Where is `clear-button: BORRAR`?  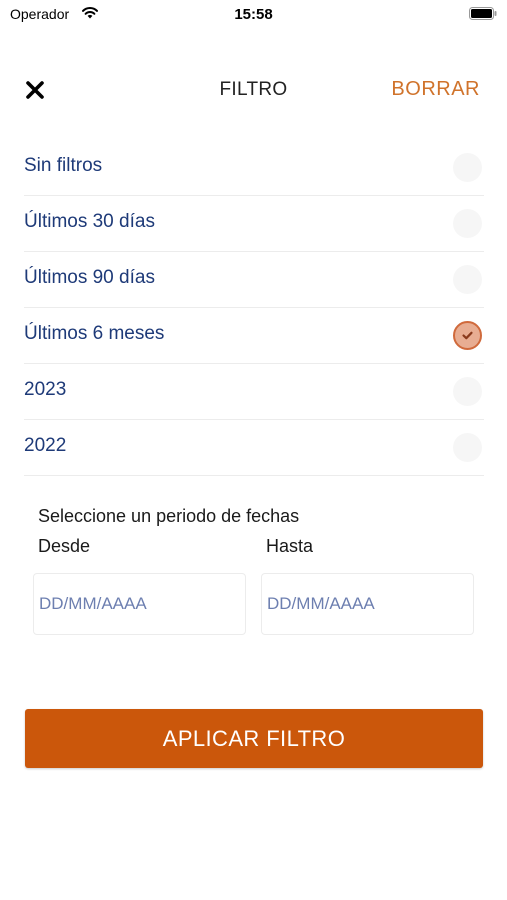 clear-button: BORRAR is located at coordinates (435, 89).